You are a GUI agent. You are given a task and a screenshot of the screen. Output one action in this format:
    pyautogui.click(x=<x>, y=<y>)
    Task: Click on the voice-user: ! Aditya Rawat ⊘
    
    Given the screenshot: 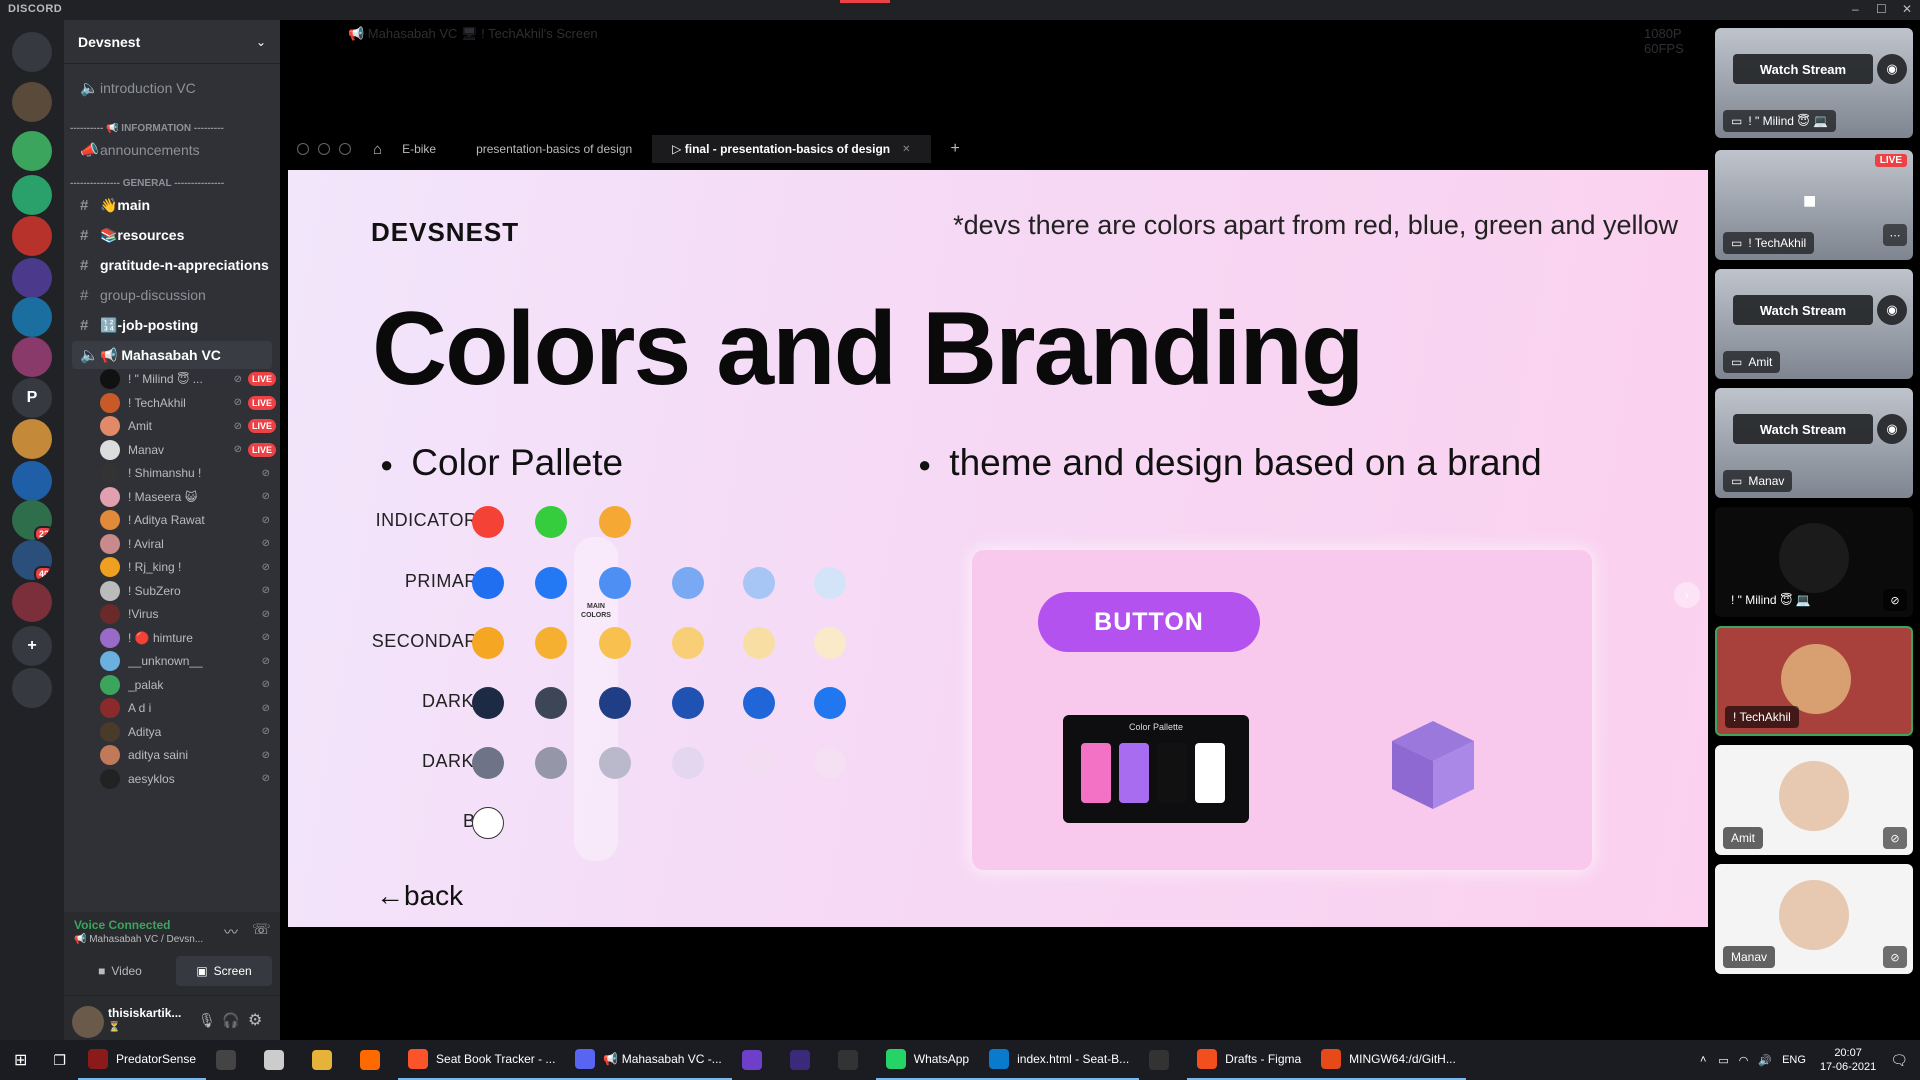 What is the action you would take?
    pyautogui.click(x=188, y=520)
    